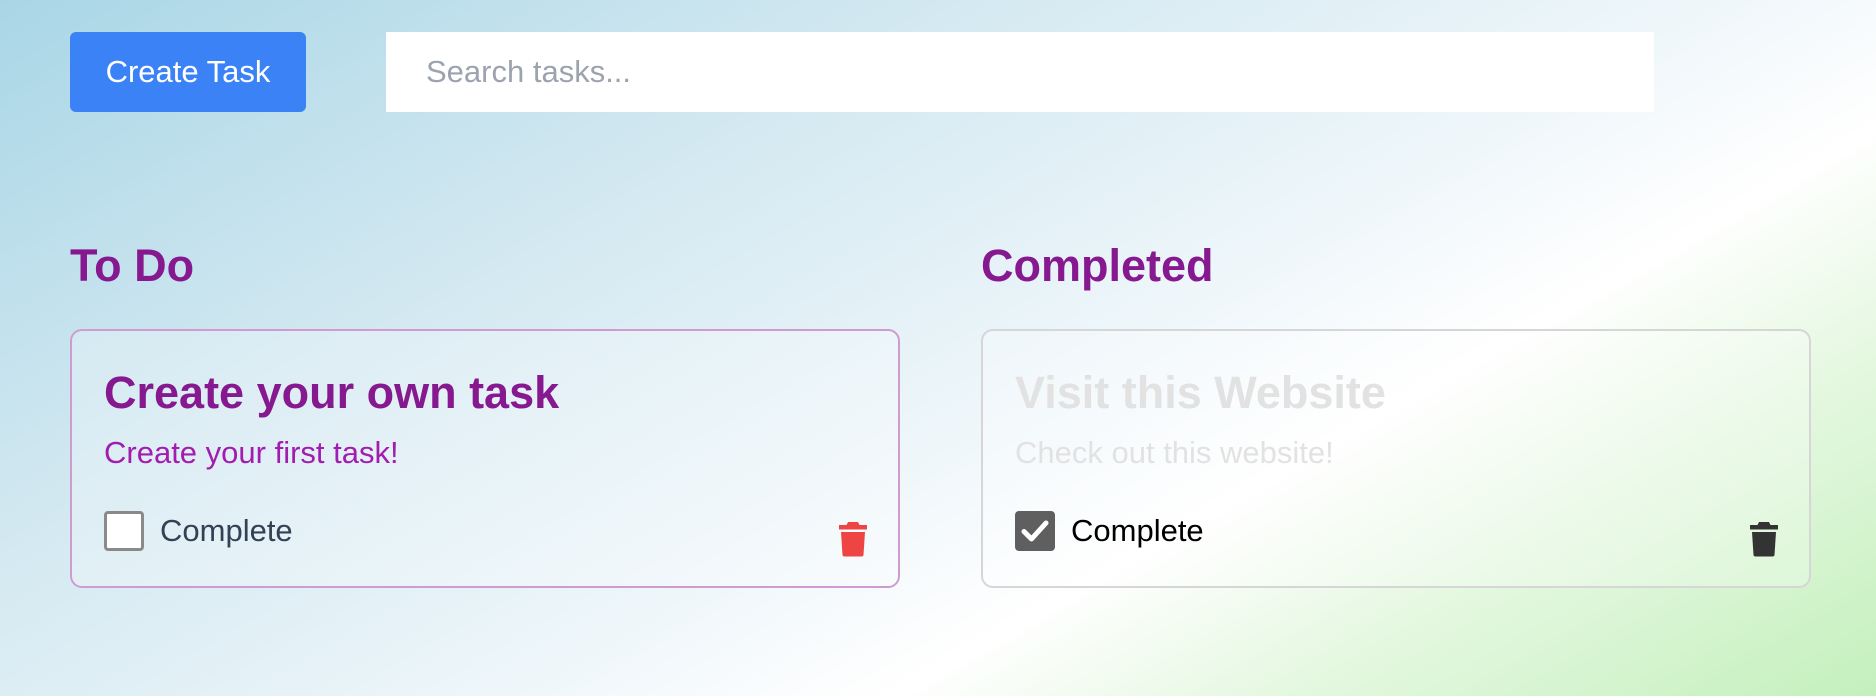  What do you see at coordinates (188, 72) in the screenshot?
I see `create-task-button: Create Task` at bounding box center [188, 72].